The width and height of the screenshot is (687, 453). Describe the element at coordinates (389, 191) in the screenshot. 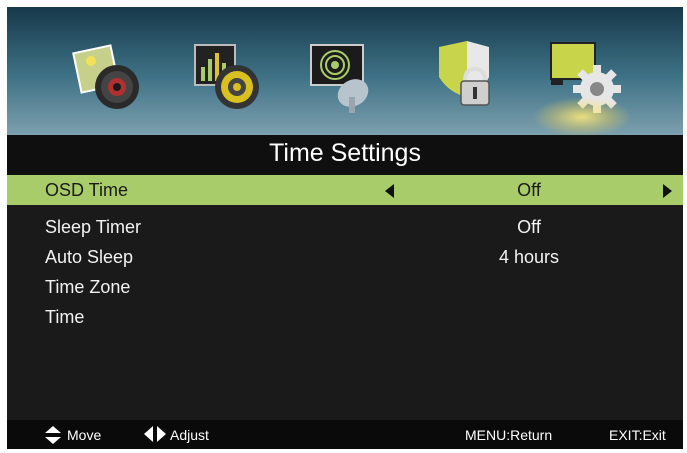

I see `arrow-left-icon` at that location.